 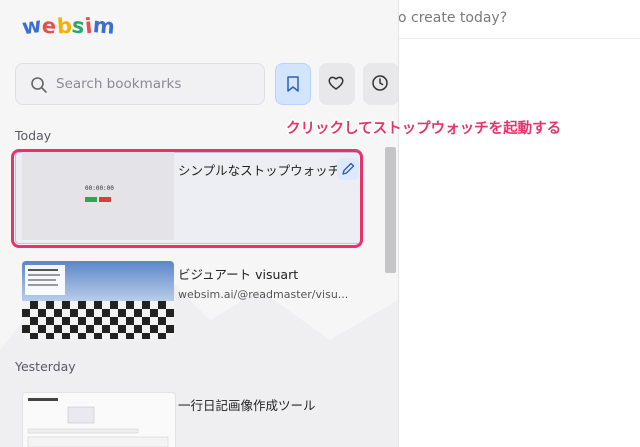 What do you see at coordinates (519, 19) in the screenshot?
I see `prompt-bar: o create today?` at bounding box center [519, 19].